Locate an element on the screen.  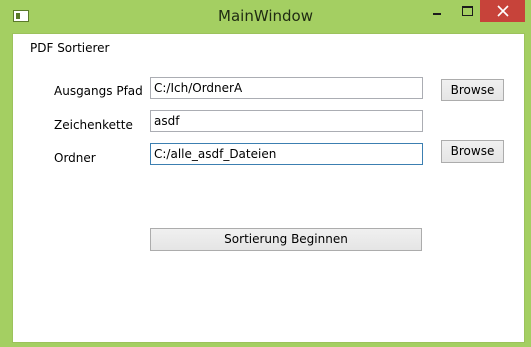
close-icon is located at coordinates (502, 11).